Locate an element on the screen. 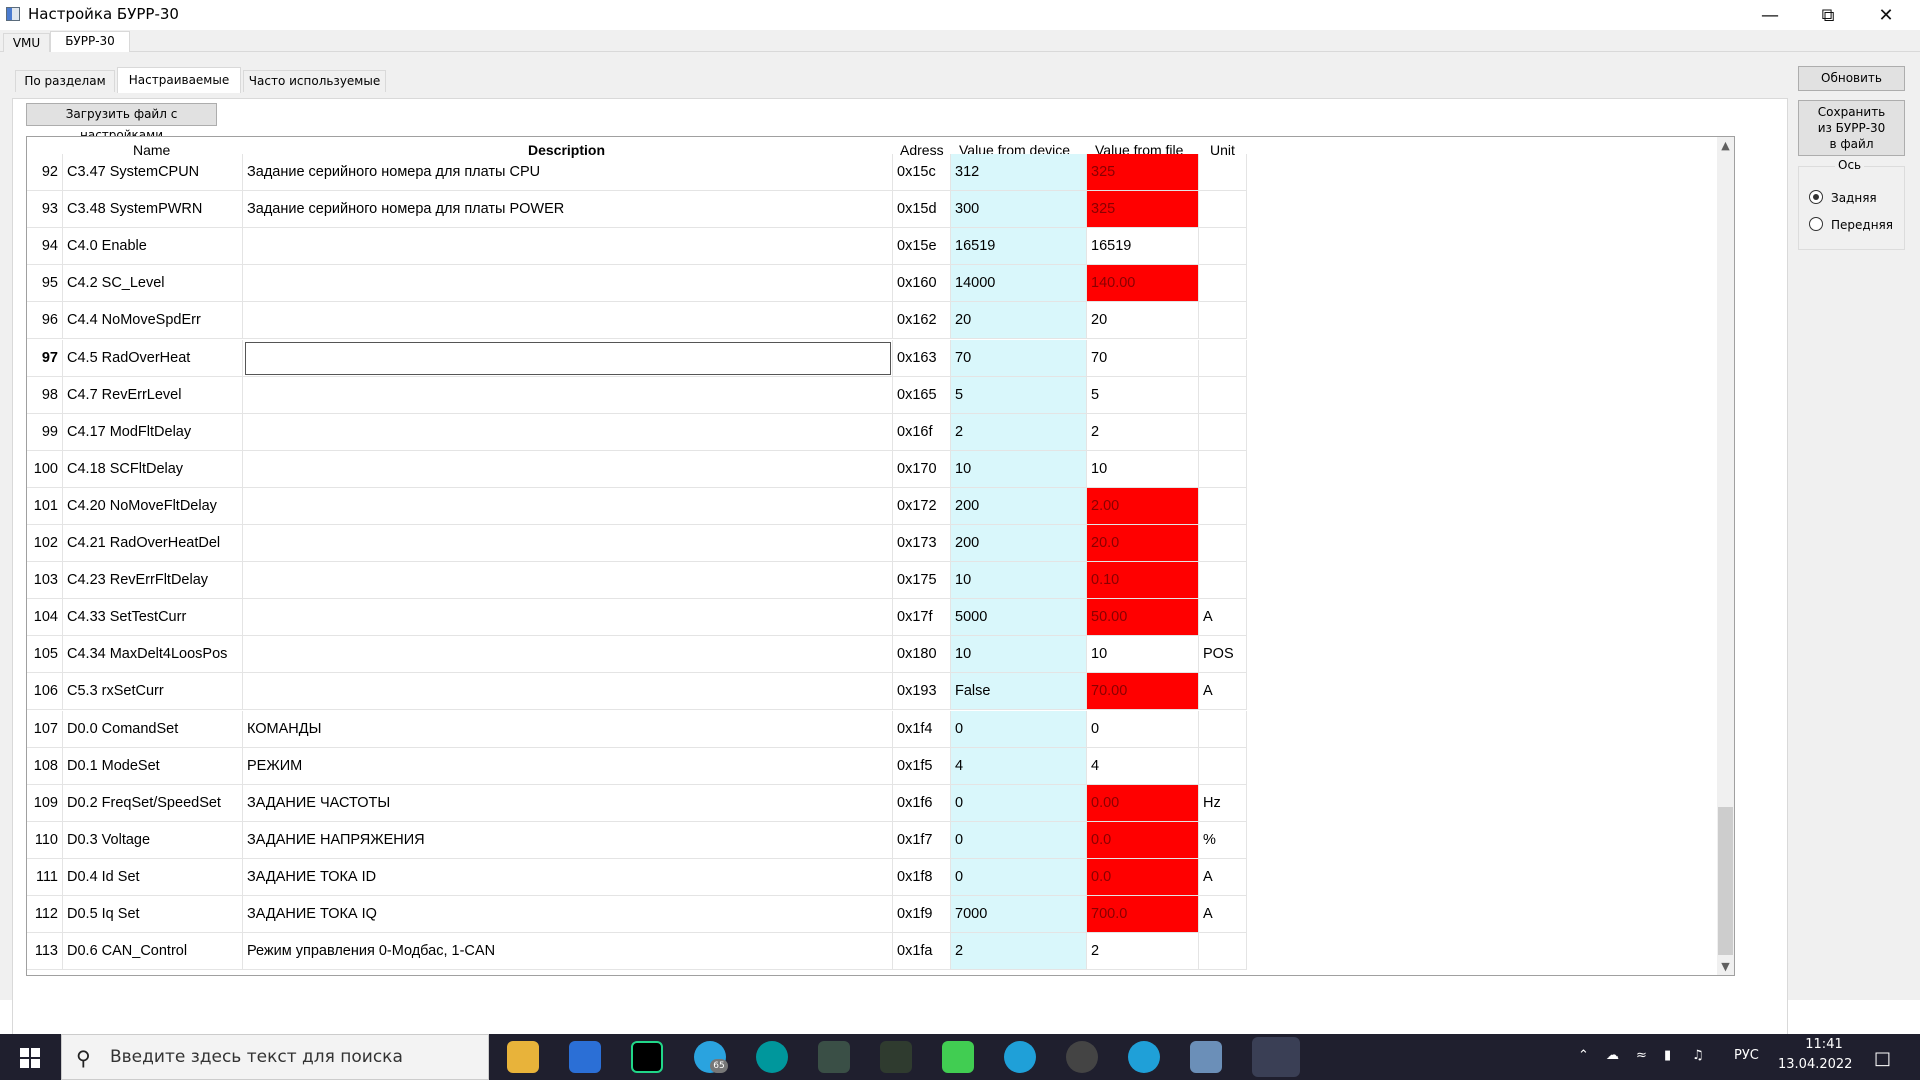  volume-icon: ♫ is located at coordinates (1698, 1055).